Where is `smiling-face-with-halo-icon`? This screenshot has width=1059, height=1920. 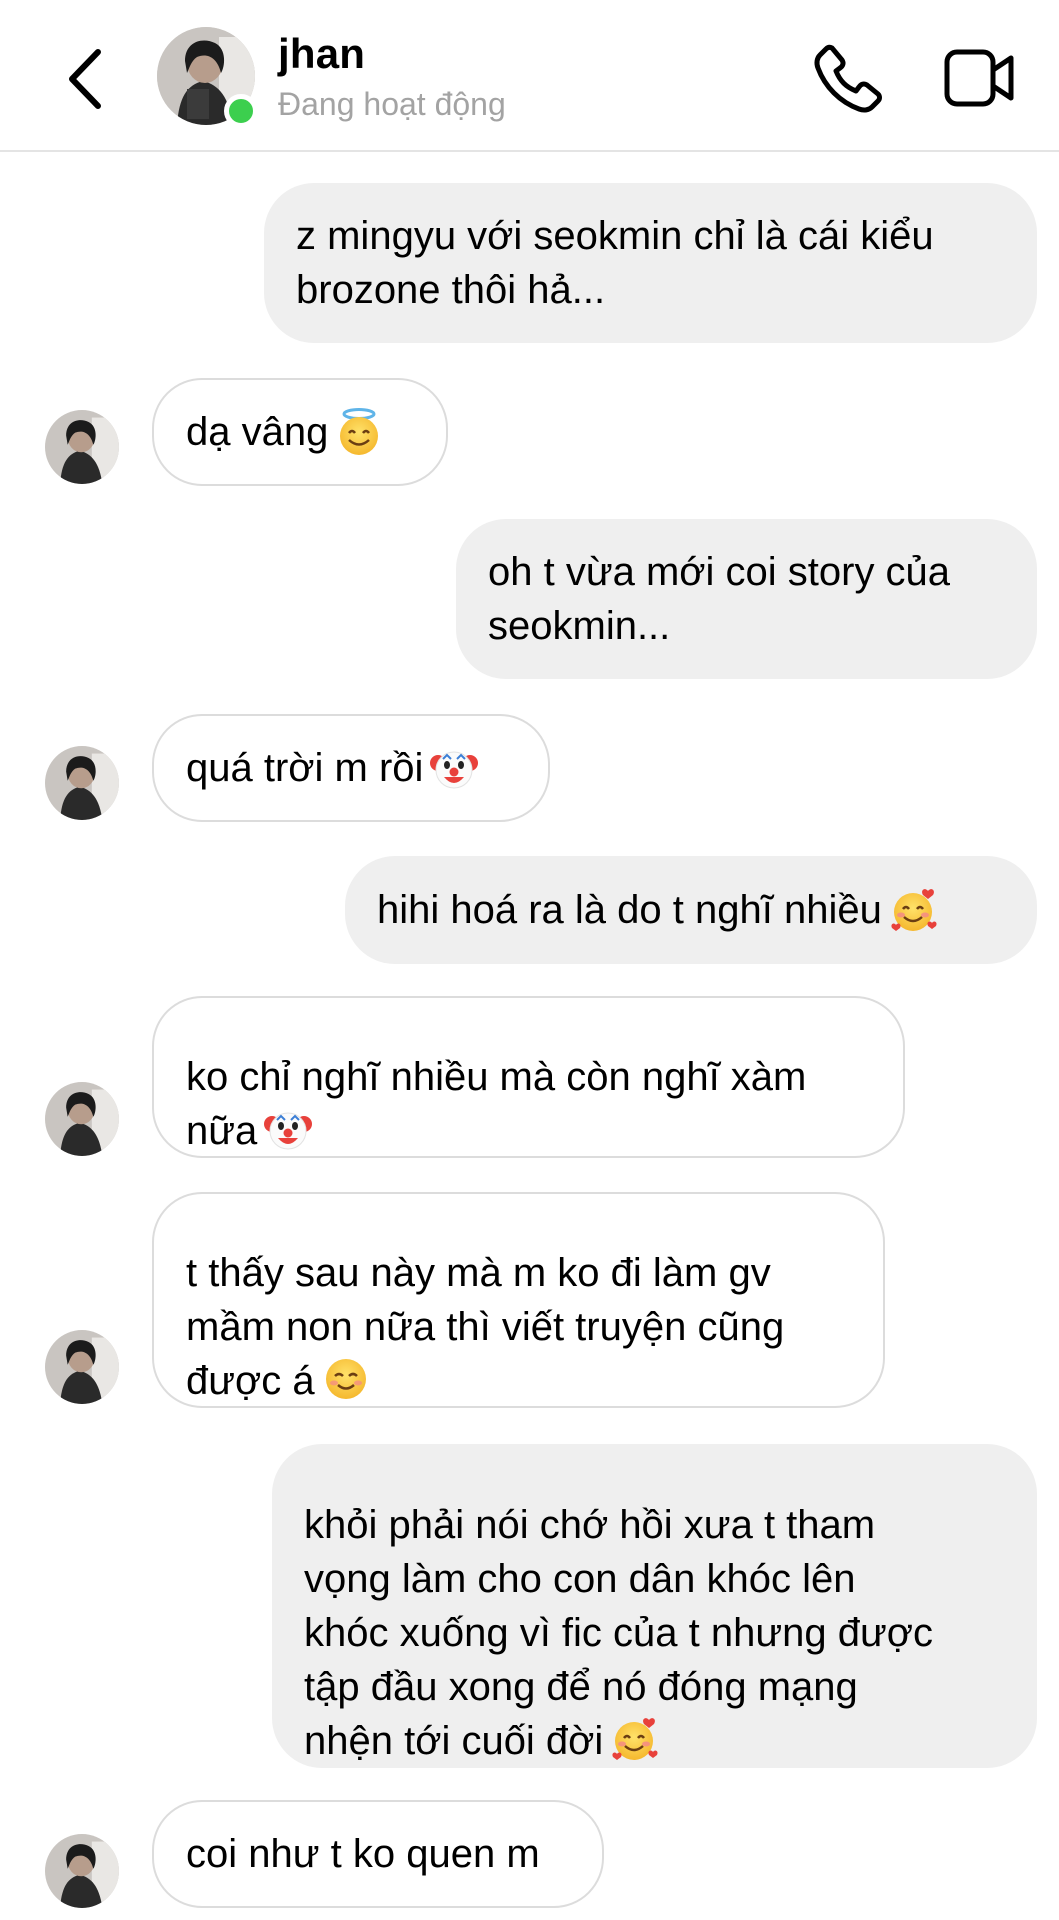 smiling-face-with-halo-icon is located at coordinates (359, 431).